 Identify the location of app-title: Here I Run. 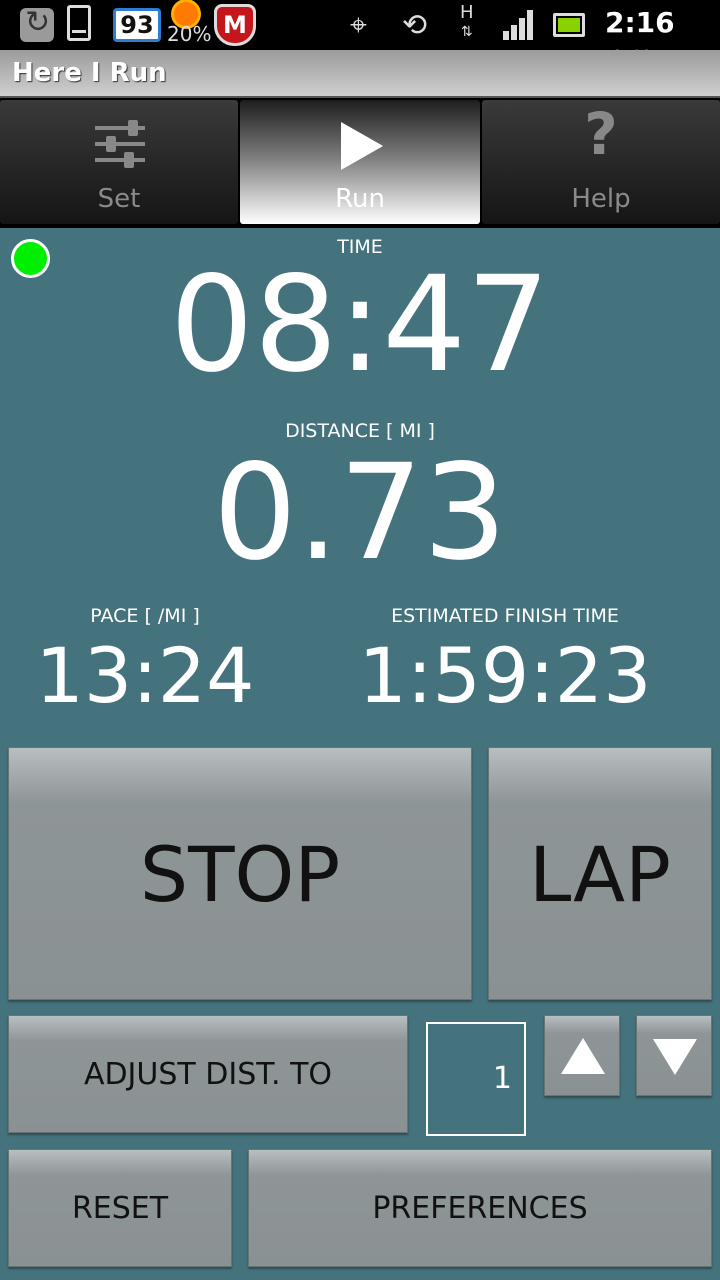
(89, 73).